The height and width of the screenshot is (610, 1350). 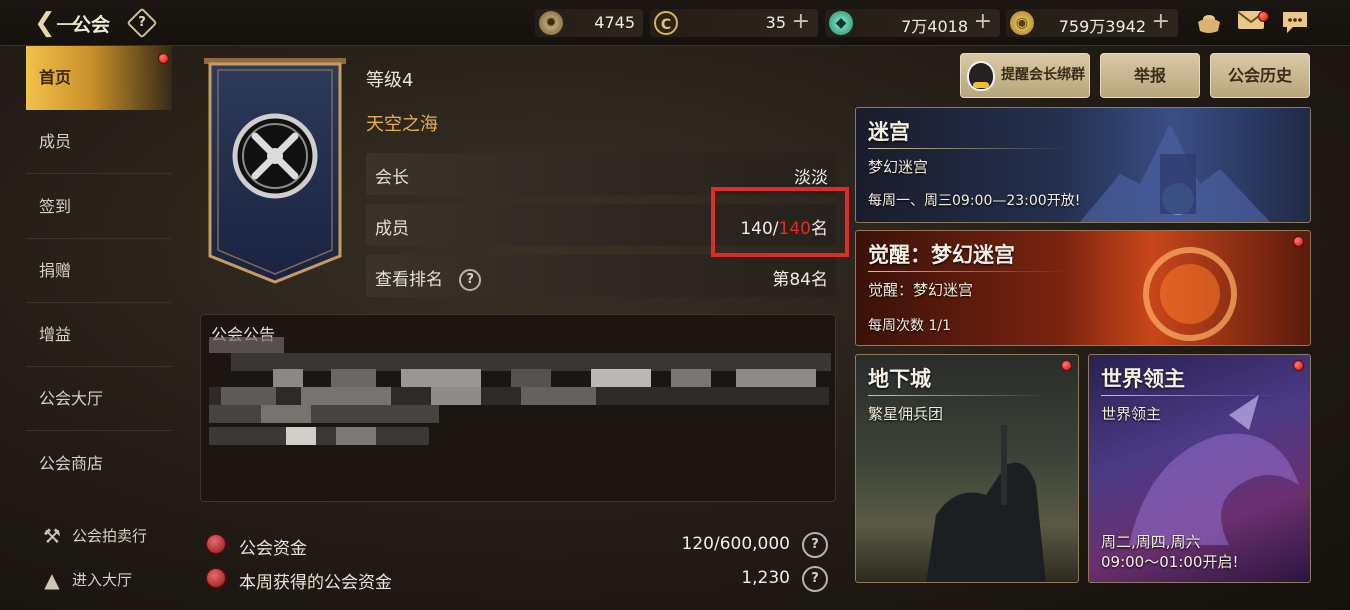 What do you see at coordinates (899, 379) in the screenshot?
I see `dungeon-title: 地下城` at bounding box center [899, 379].